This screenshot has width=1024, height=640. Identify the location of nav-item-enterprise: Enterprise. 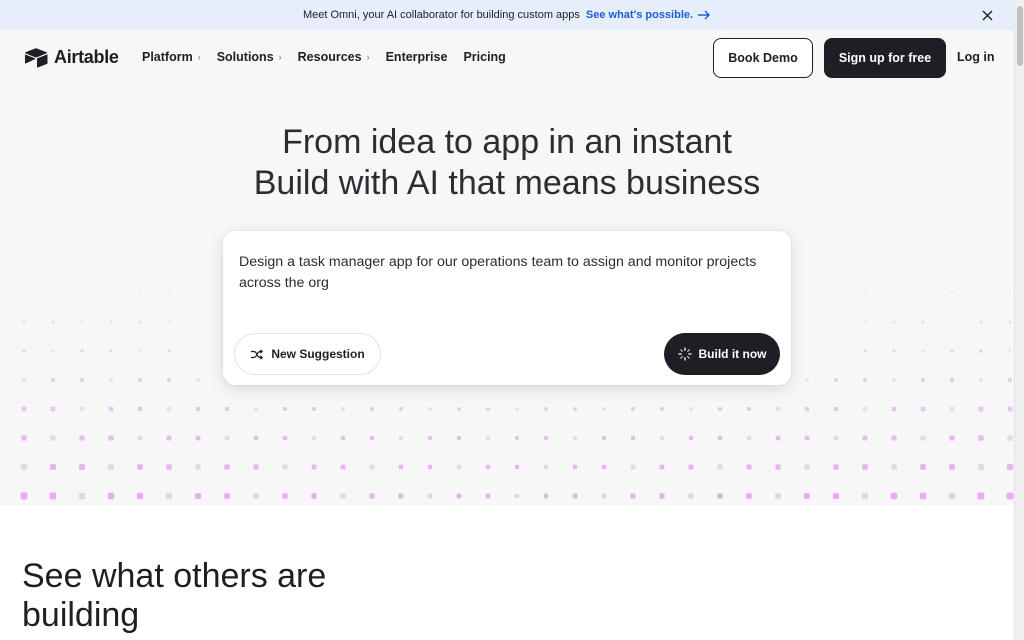
(417, 57).